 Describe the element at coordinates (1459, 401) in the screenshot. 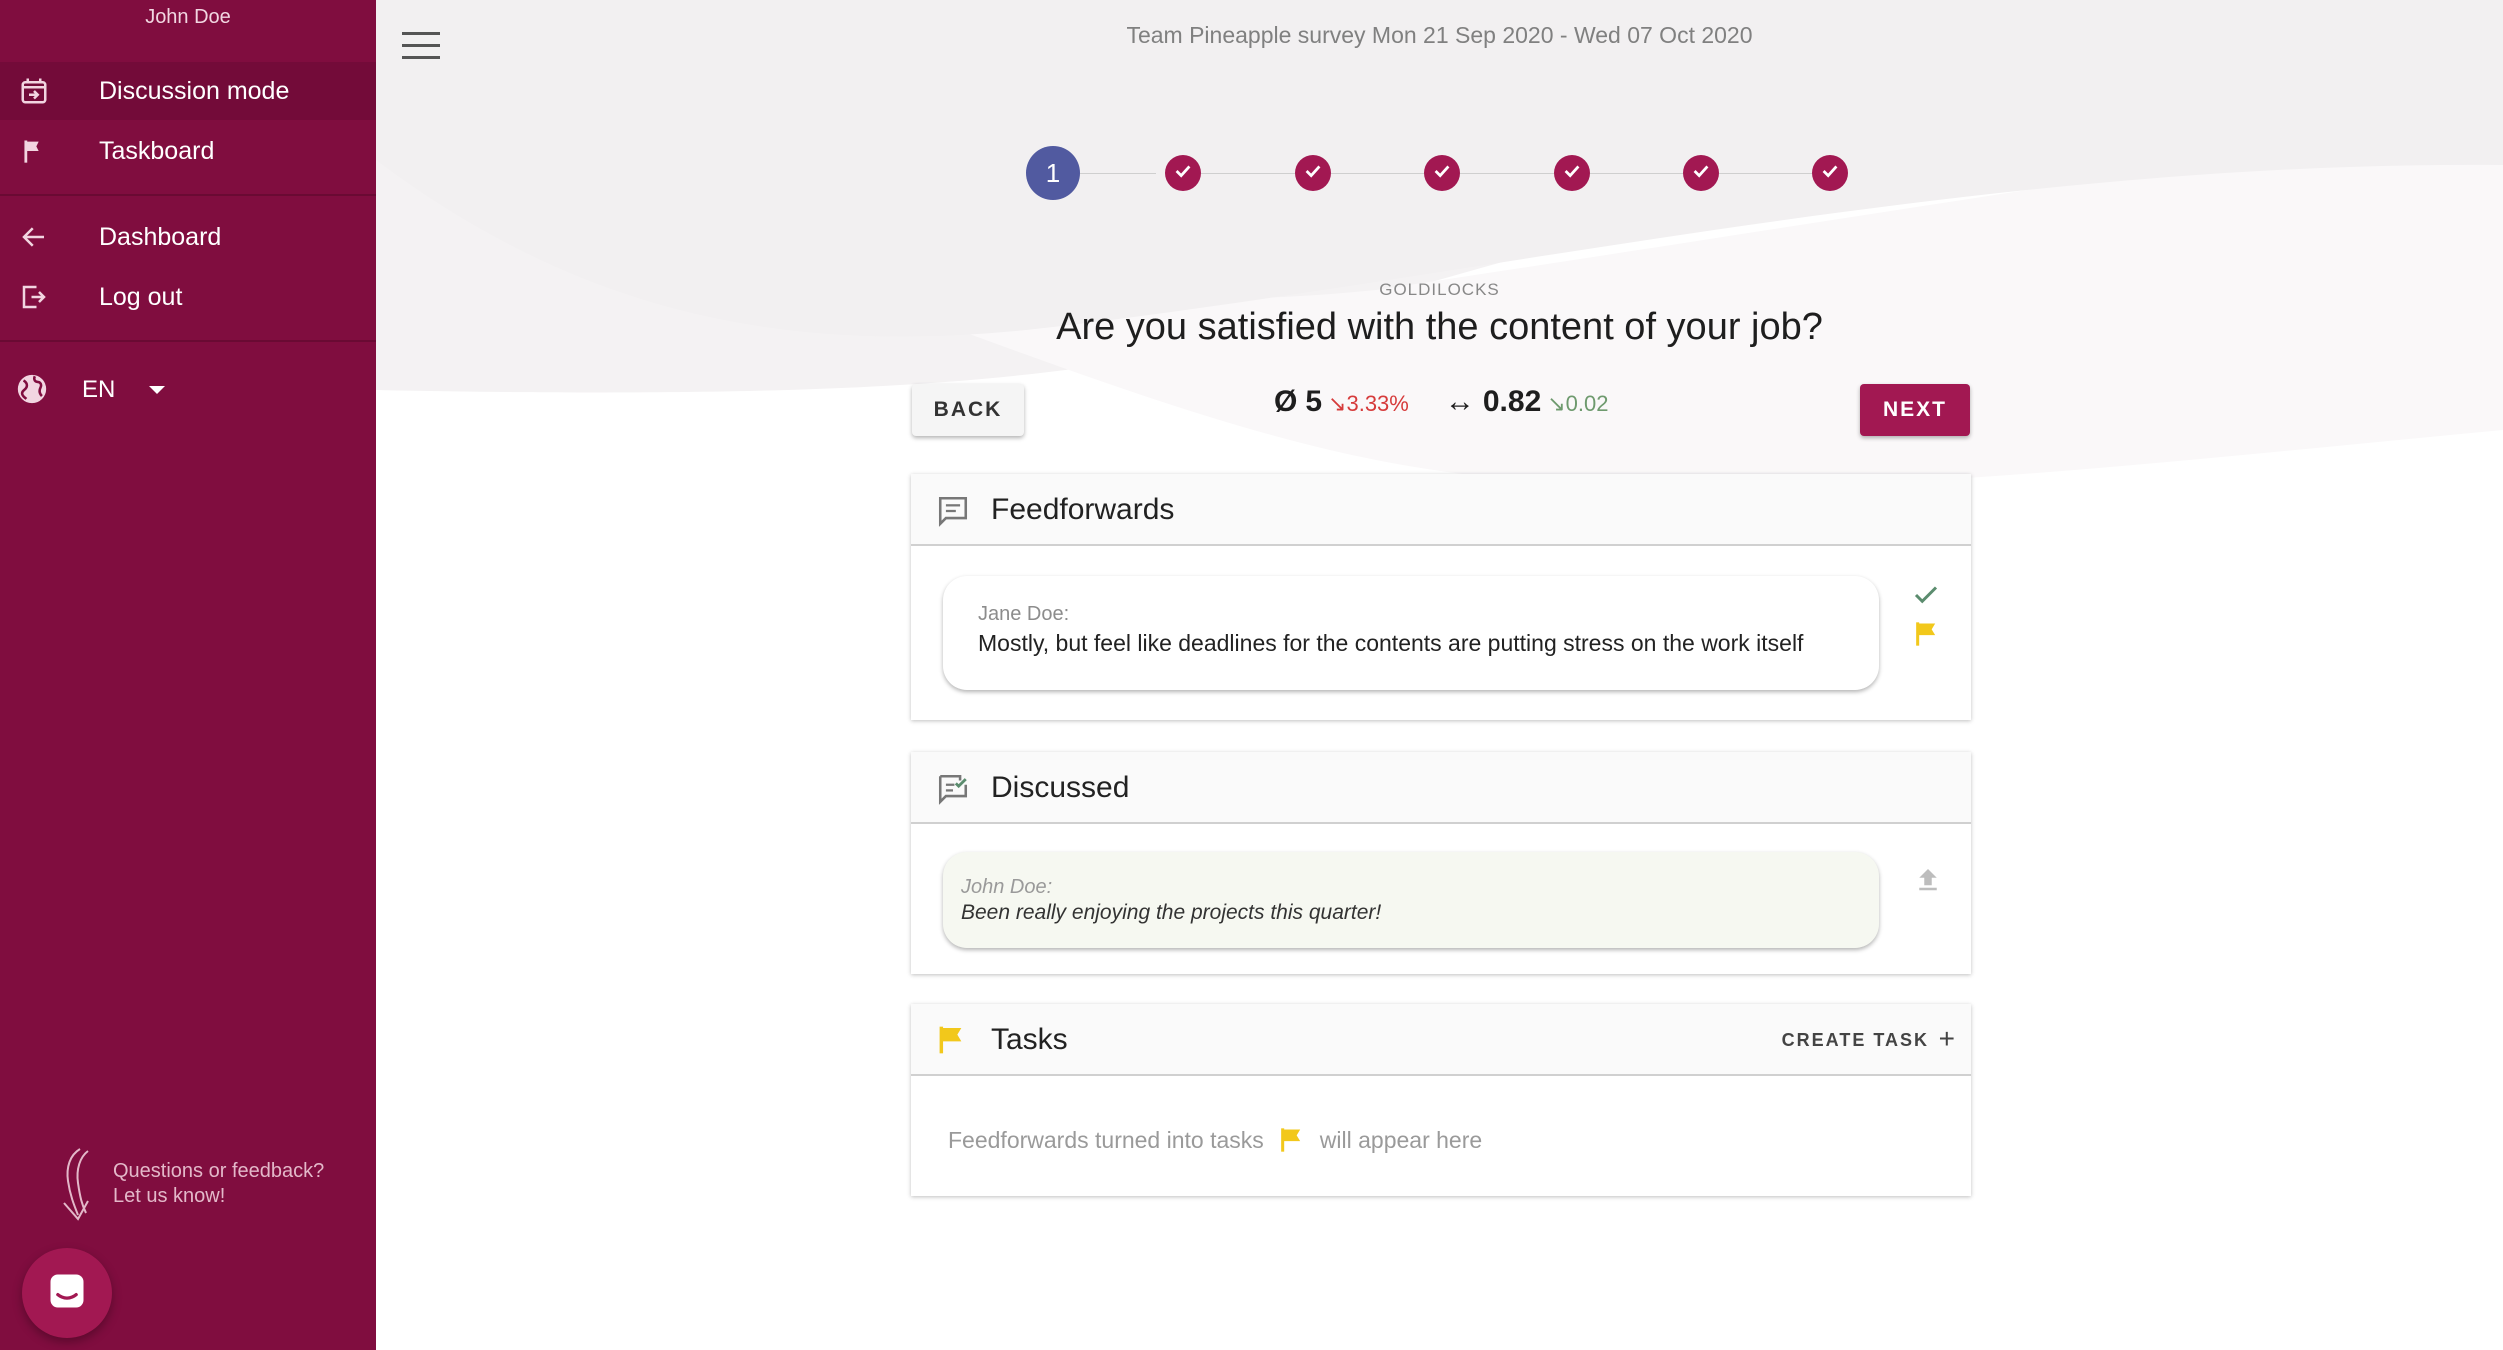

I see `spread-symbol: ↔` at that location.